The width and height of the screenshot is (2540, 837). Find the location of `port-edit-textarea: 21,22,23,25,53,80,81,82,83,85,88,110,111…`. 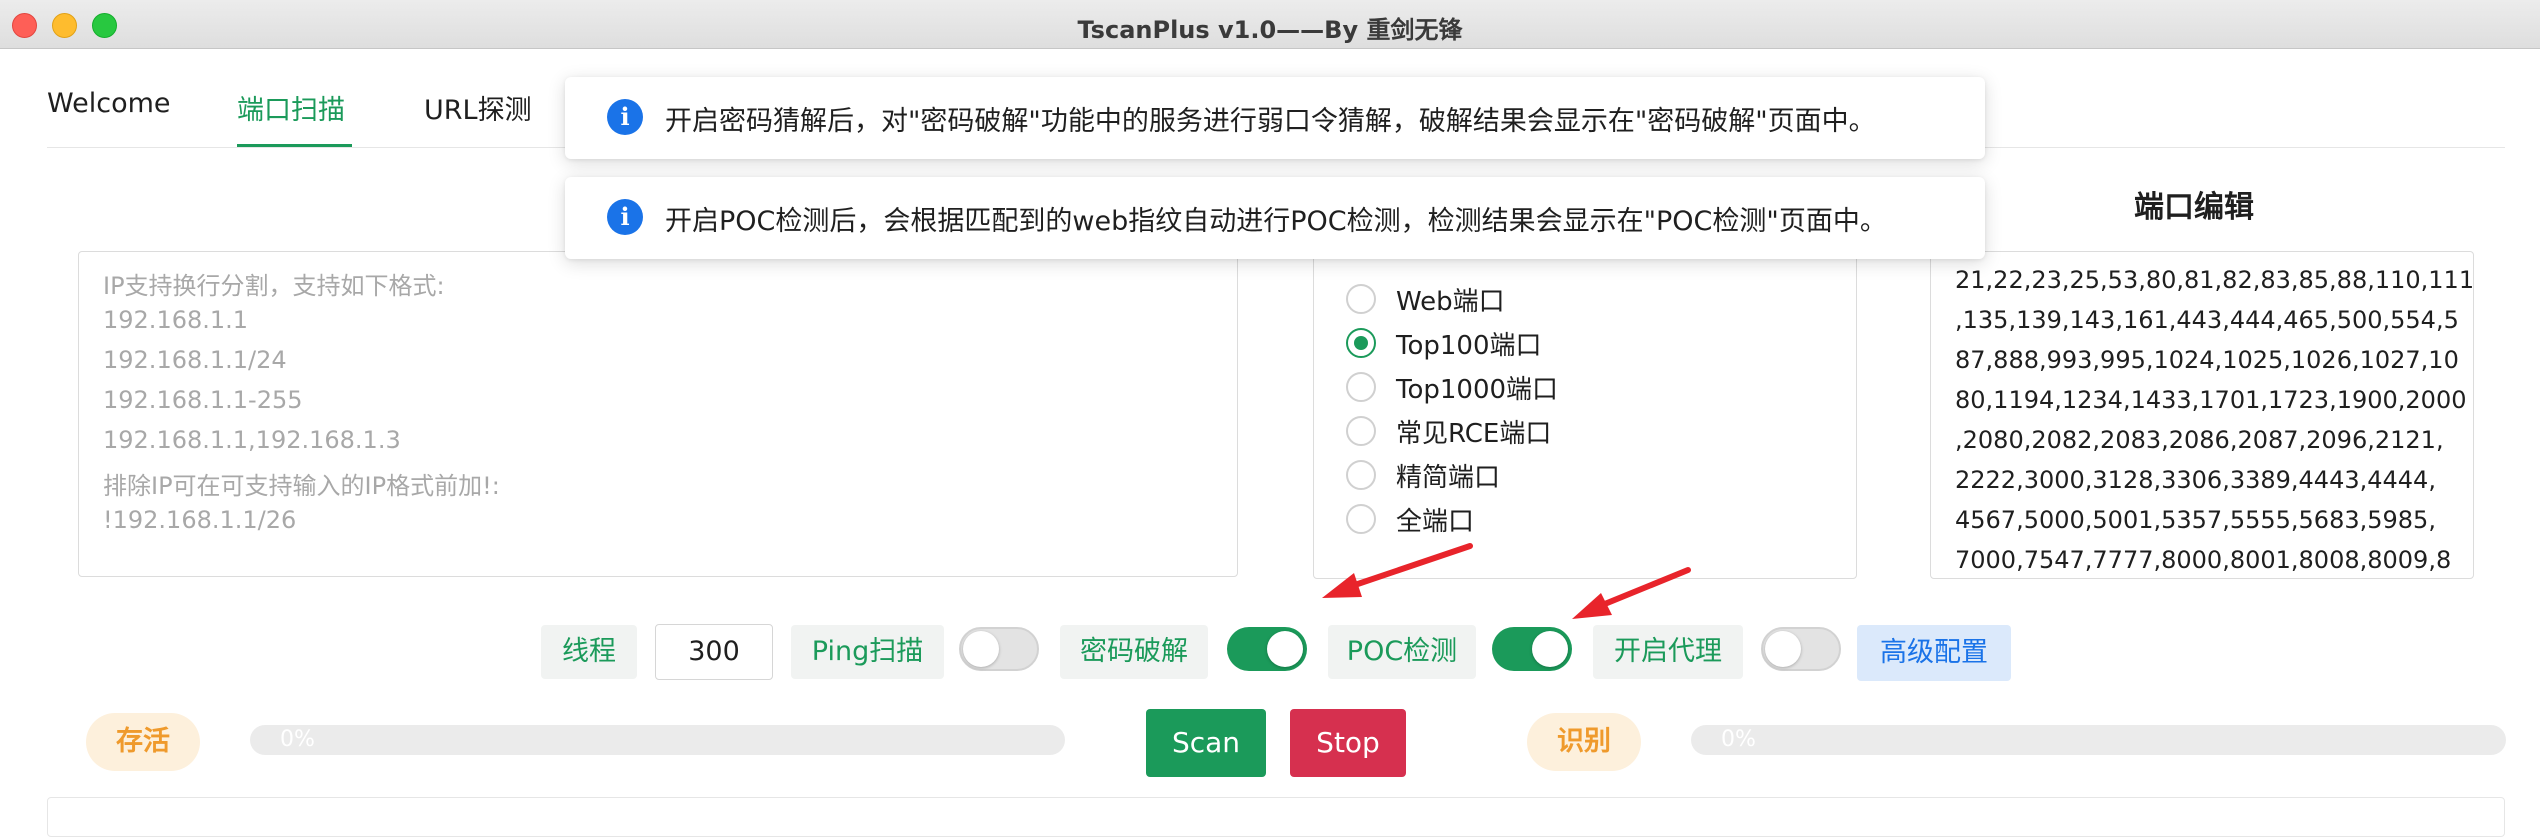

port-edit-textarea: 21,22,23,25,53,80,81,82,83,85,88,110,111… is located at coordinates (2202, 415).